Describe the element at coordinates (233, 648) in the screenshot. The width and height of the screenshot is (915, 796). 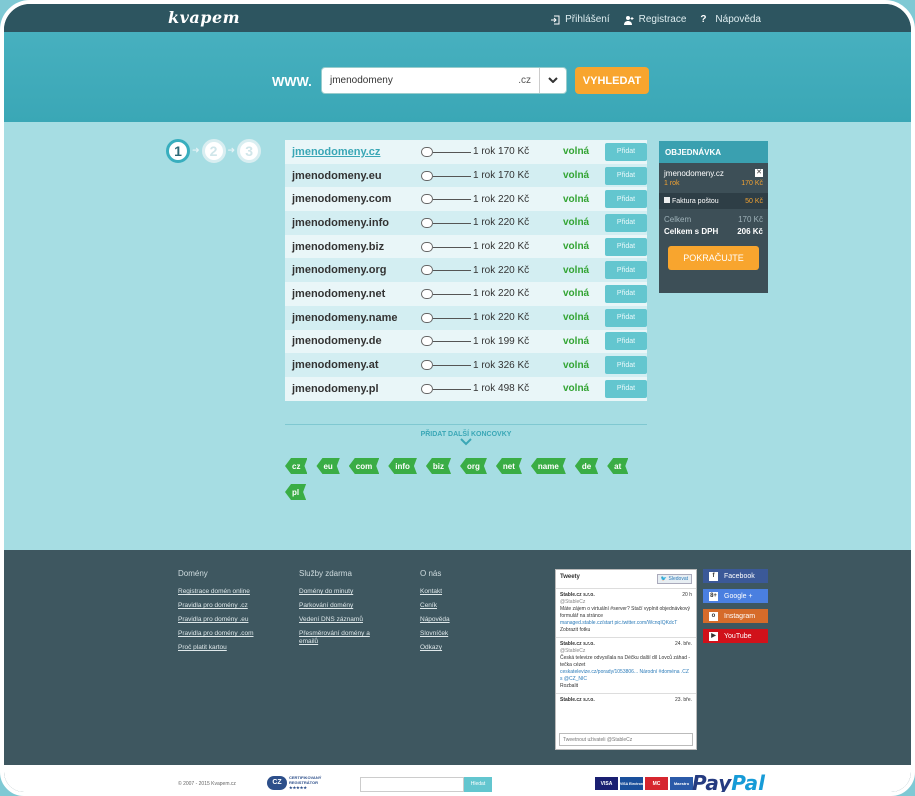
I see `footer-link: Proč platit kartou` at that location.